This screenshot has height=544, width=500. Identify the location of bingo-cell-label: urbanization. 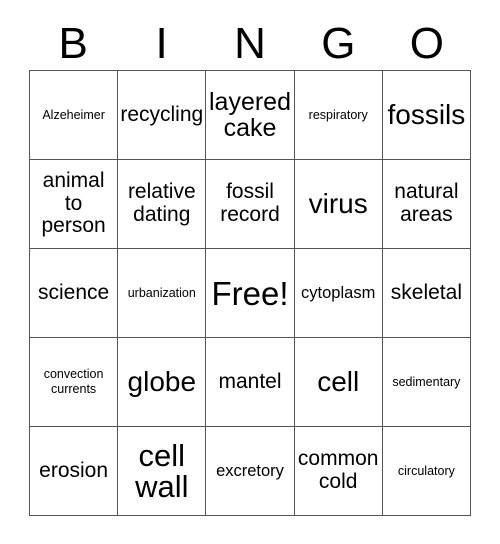
(161, 292).